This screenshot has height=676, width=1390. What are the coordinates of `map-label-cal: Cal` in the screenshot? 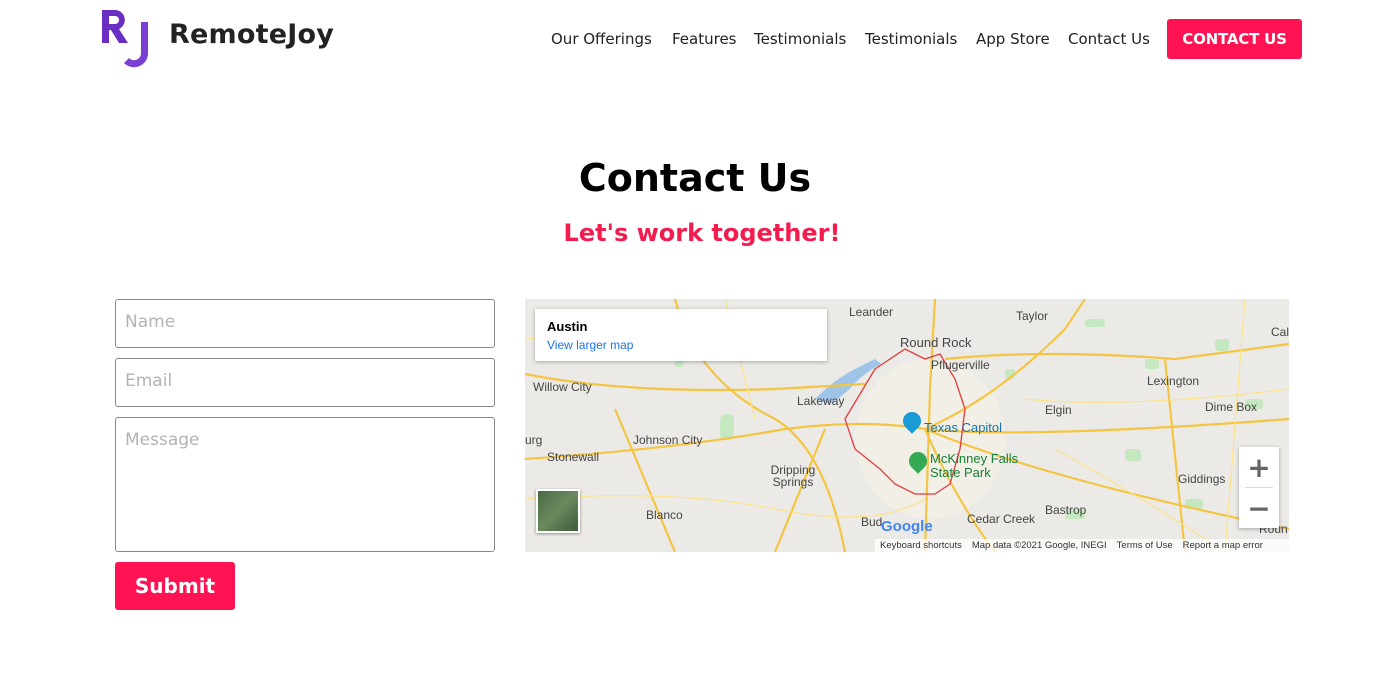 It's located at (1280, 332).